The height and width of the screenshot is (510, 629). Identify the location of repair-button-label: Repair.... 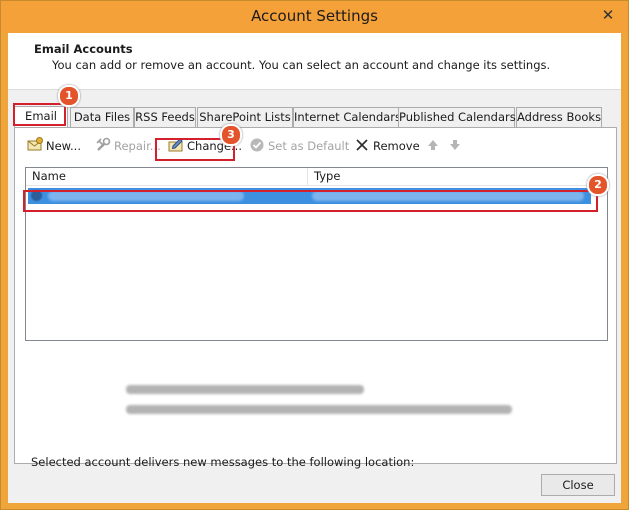
(137, 146).